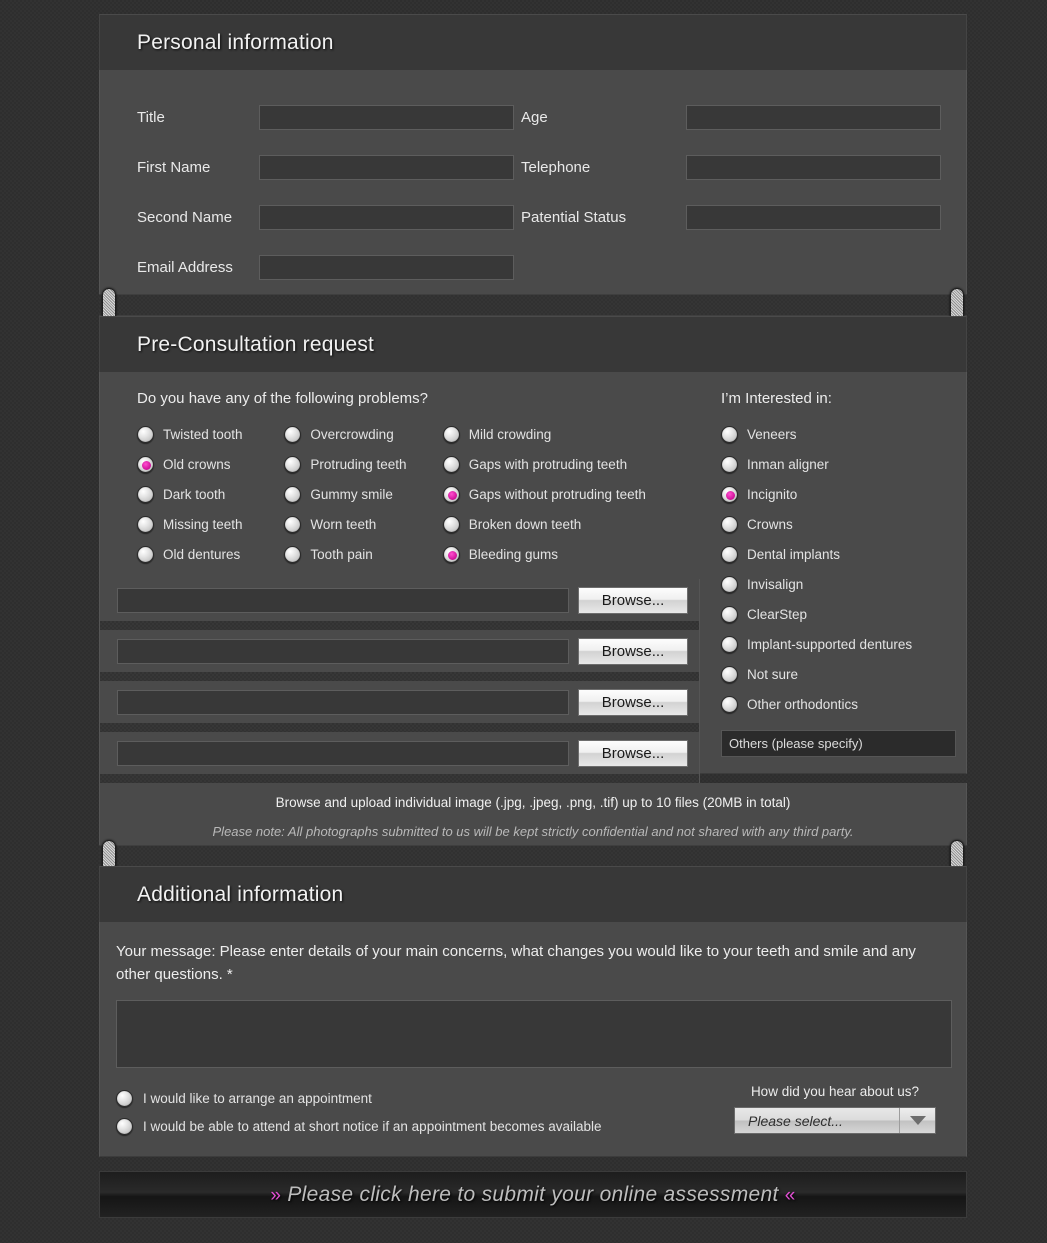 This screenshot has height=1243, width=1047. I want to click on field-row-title: Title, so click(329, 117).